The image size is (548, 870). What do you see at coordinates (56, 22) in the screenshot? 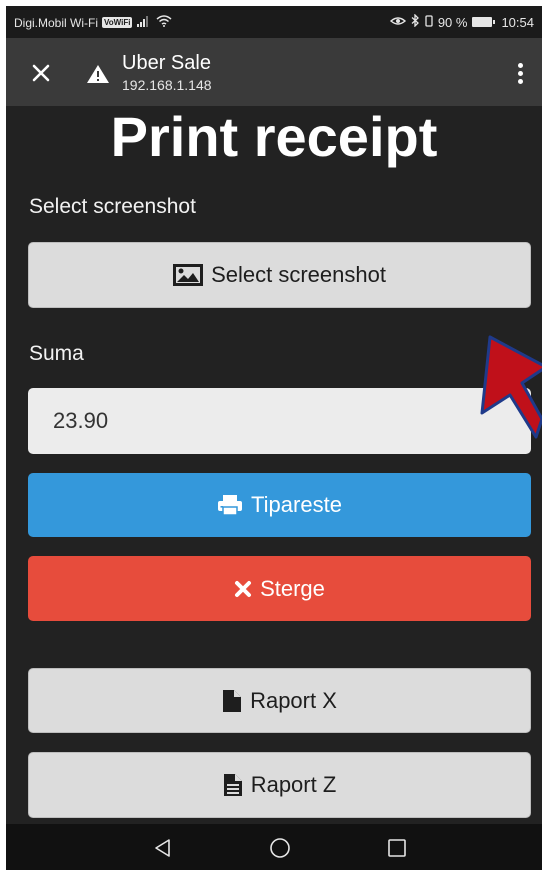
I see `carrier-label: Digi.Mobil Wi-Fi` at bounding box center [56, 22].